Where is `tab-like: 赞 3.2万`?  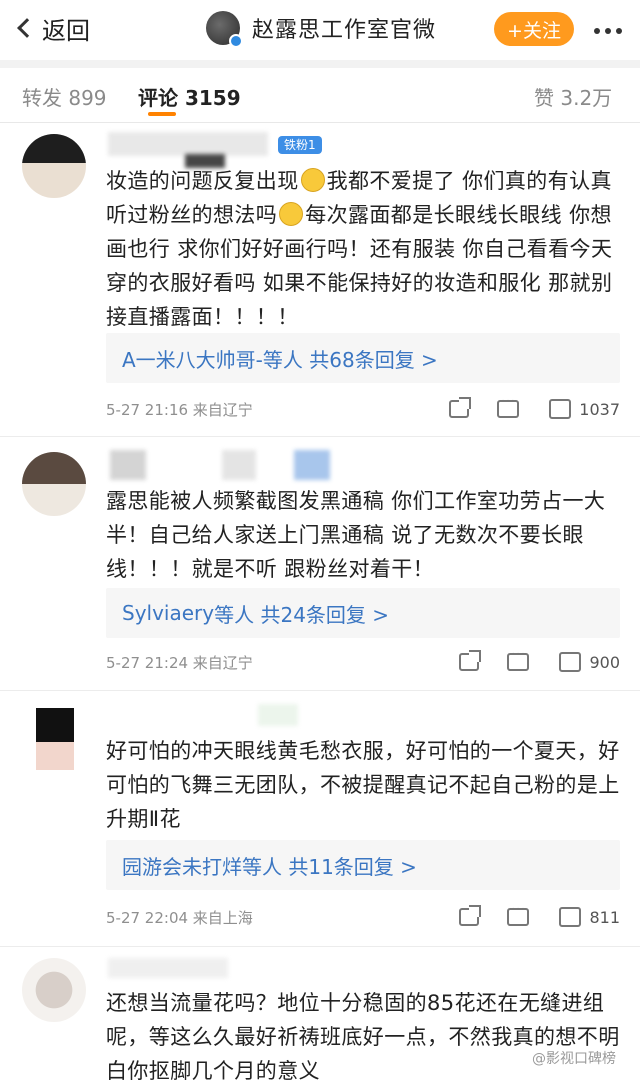 tab-like: 赞 3.2万 is located at coordinates (573, 96).